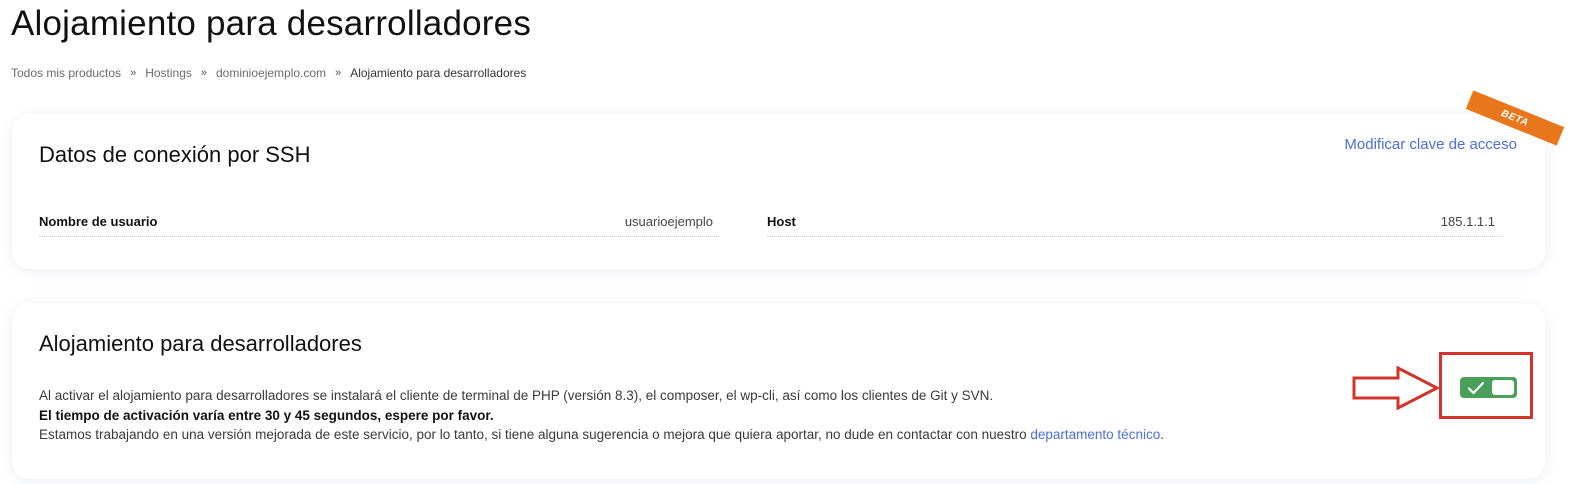  I want to click on breadcrumb-item-domain: dominioejemplo.com, so click(271, 73).